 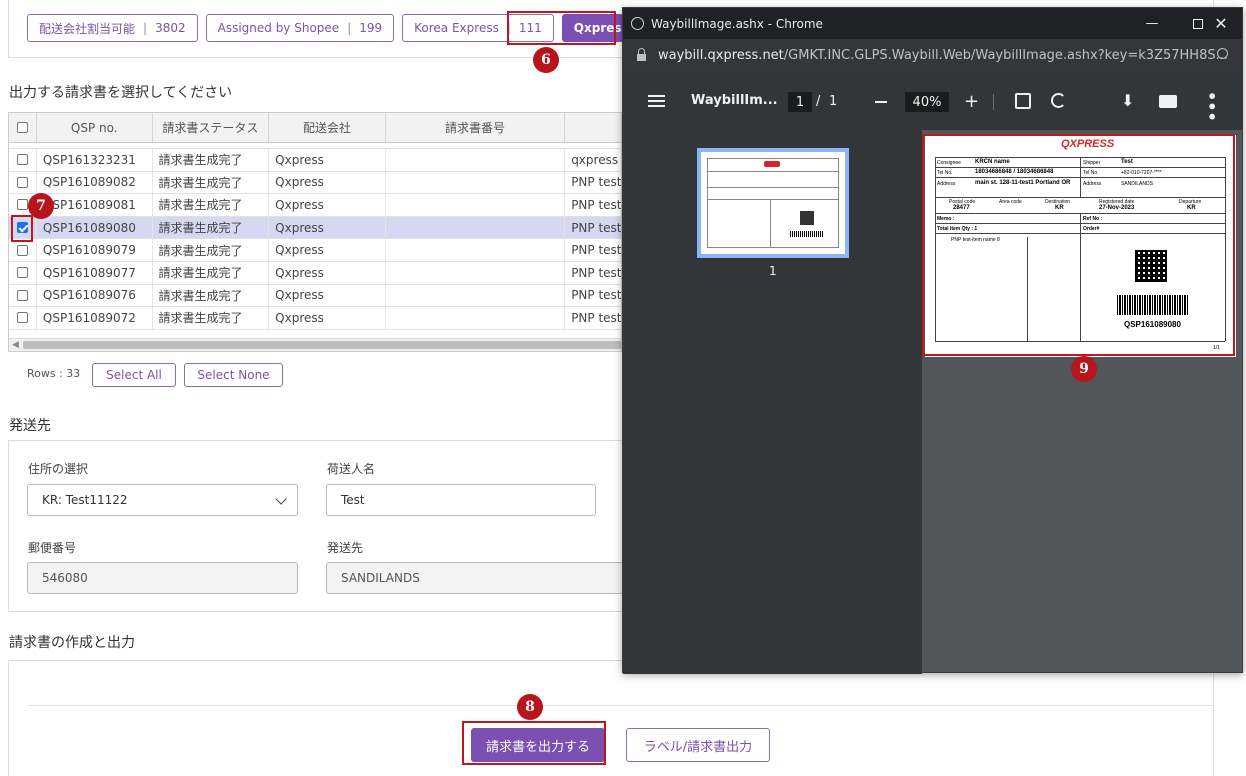 I want to click on rows-count: Rows : 33, so click(x=54, y=373).